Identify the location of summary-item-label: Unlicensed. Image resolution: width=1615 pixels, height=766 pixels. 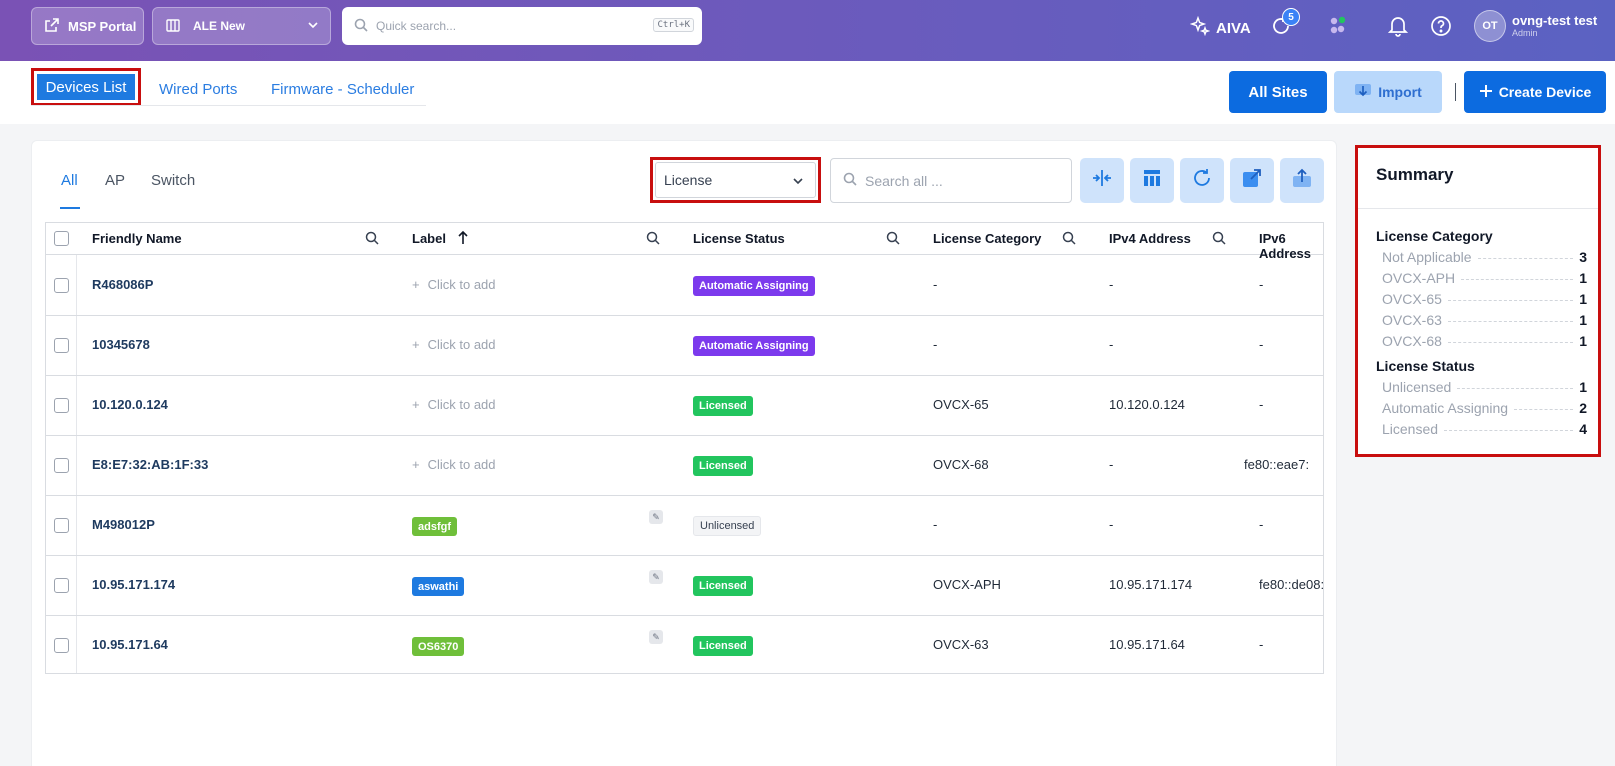
(1417, 387).